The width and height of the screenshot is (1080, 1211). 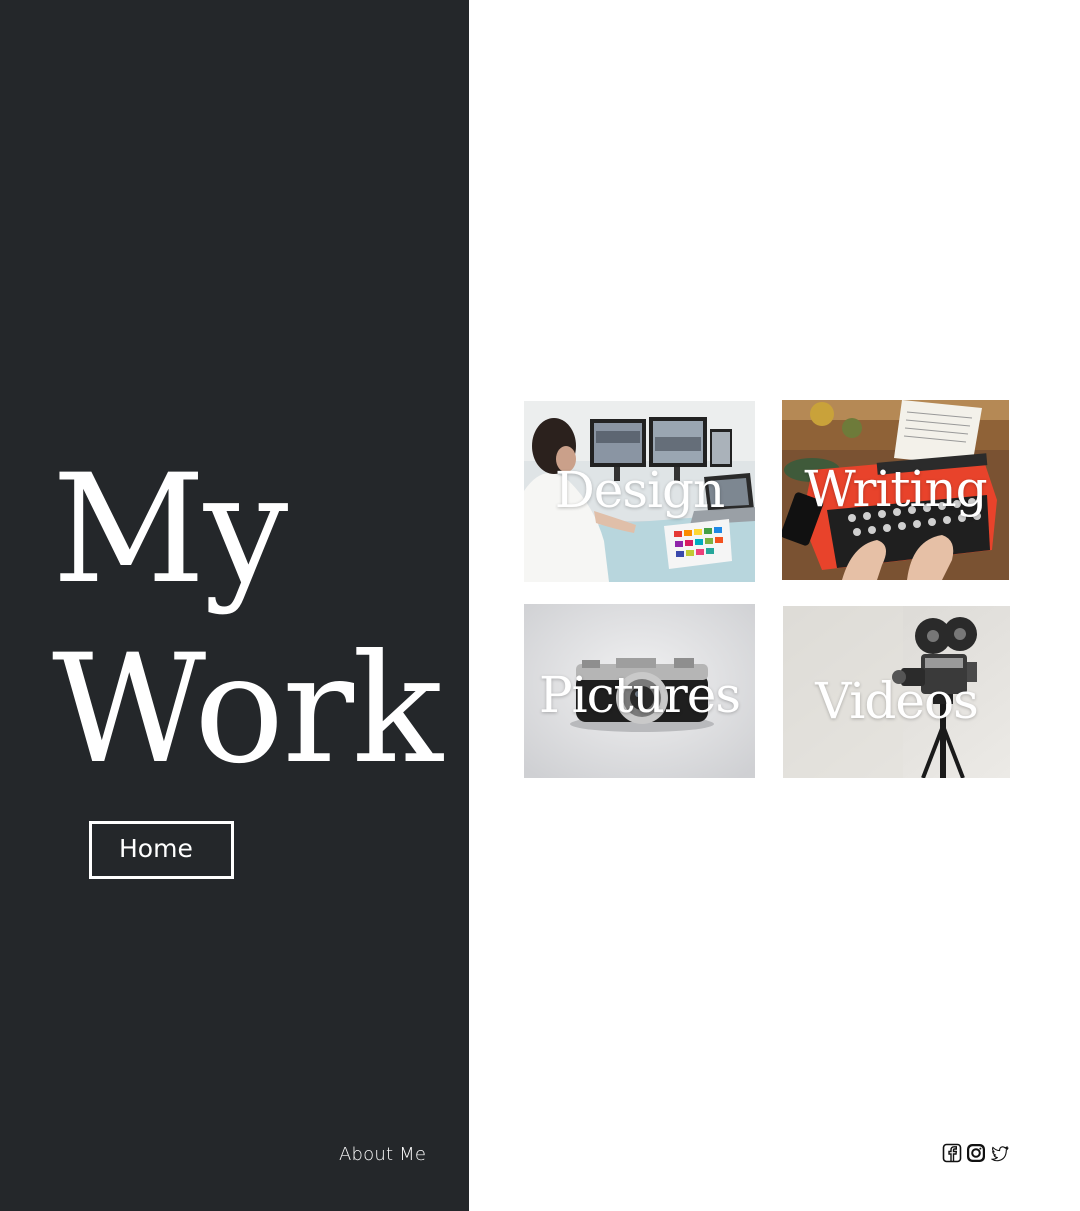 I want to click on design-tile-label: Design, so click(x=640, y=490).